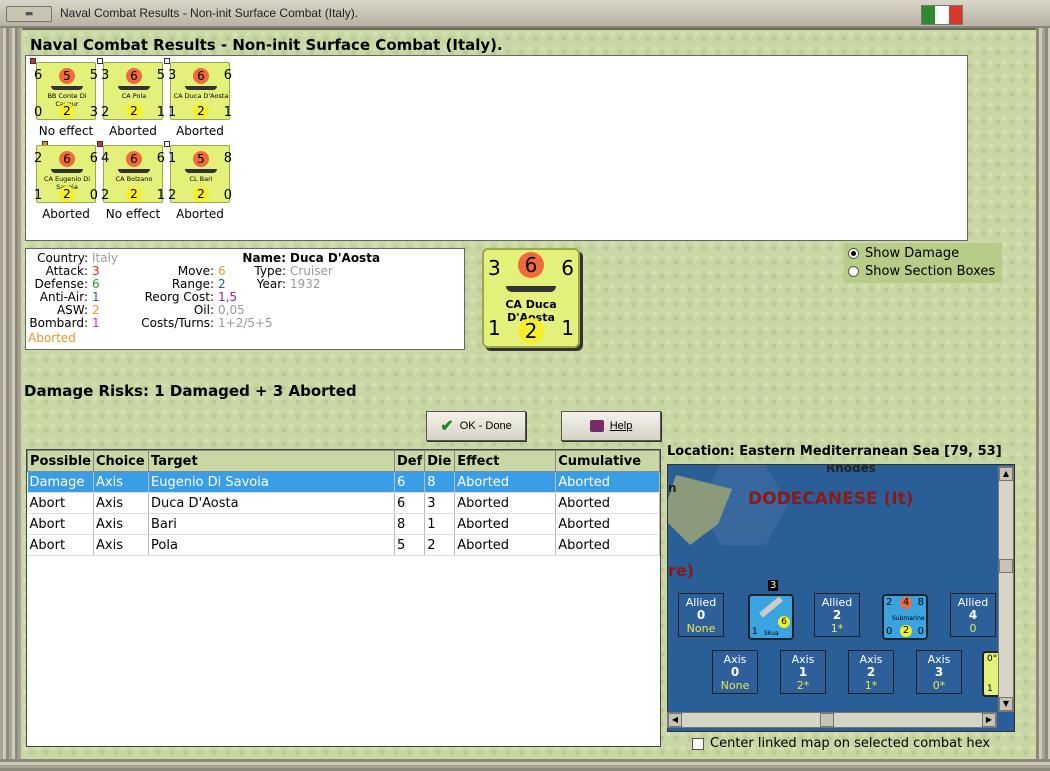  Describe the element at coordinates (476, 426) in the screenshot. I see `ok-done-button: ✔ OK - Done` at that location.